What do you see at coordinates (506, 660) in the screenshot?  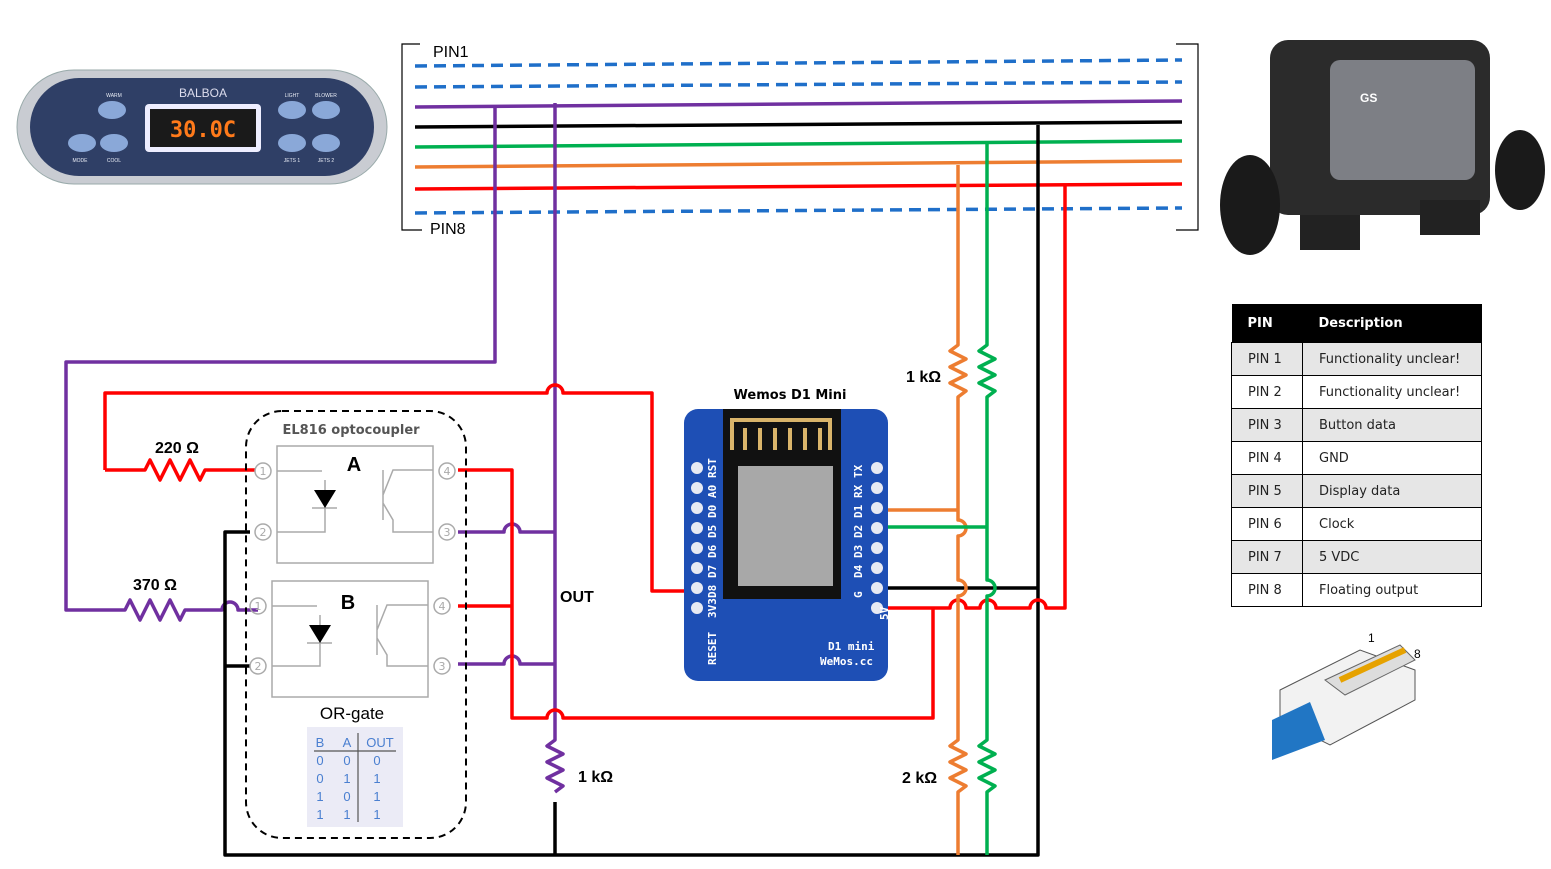 I see `wire-opto-b-emitter` at bounding box center [506, 660].